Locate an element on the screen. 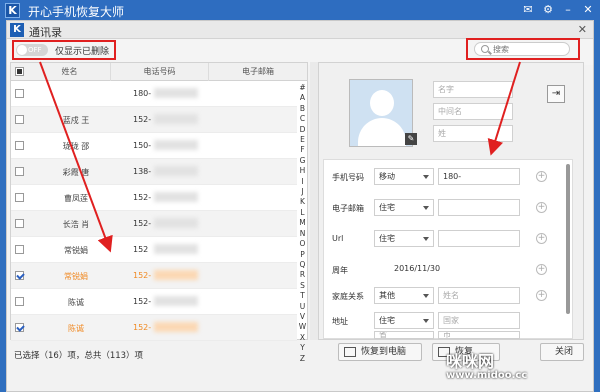 This screenshot has width=600, height=392. table-row: 常锐娟 152- is located at coordinates (154, 276).